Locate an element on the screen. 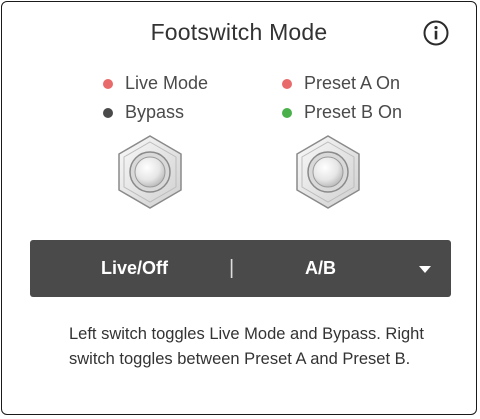 Image resolution: width=480 pixels, height=419 pixels. legend-item-preset-a: Preset A On is located at coordinates (342, 83).